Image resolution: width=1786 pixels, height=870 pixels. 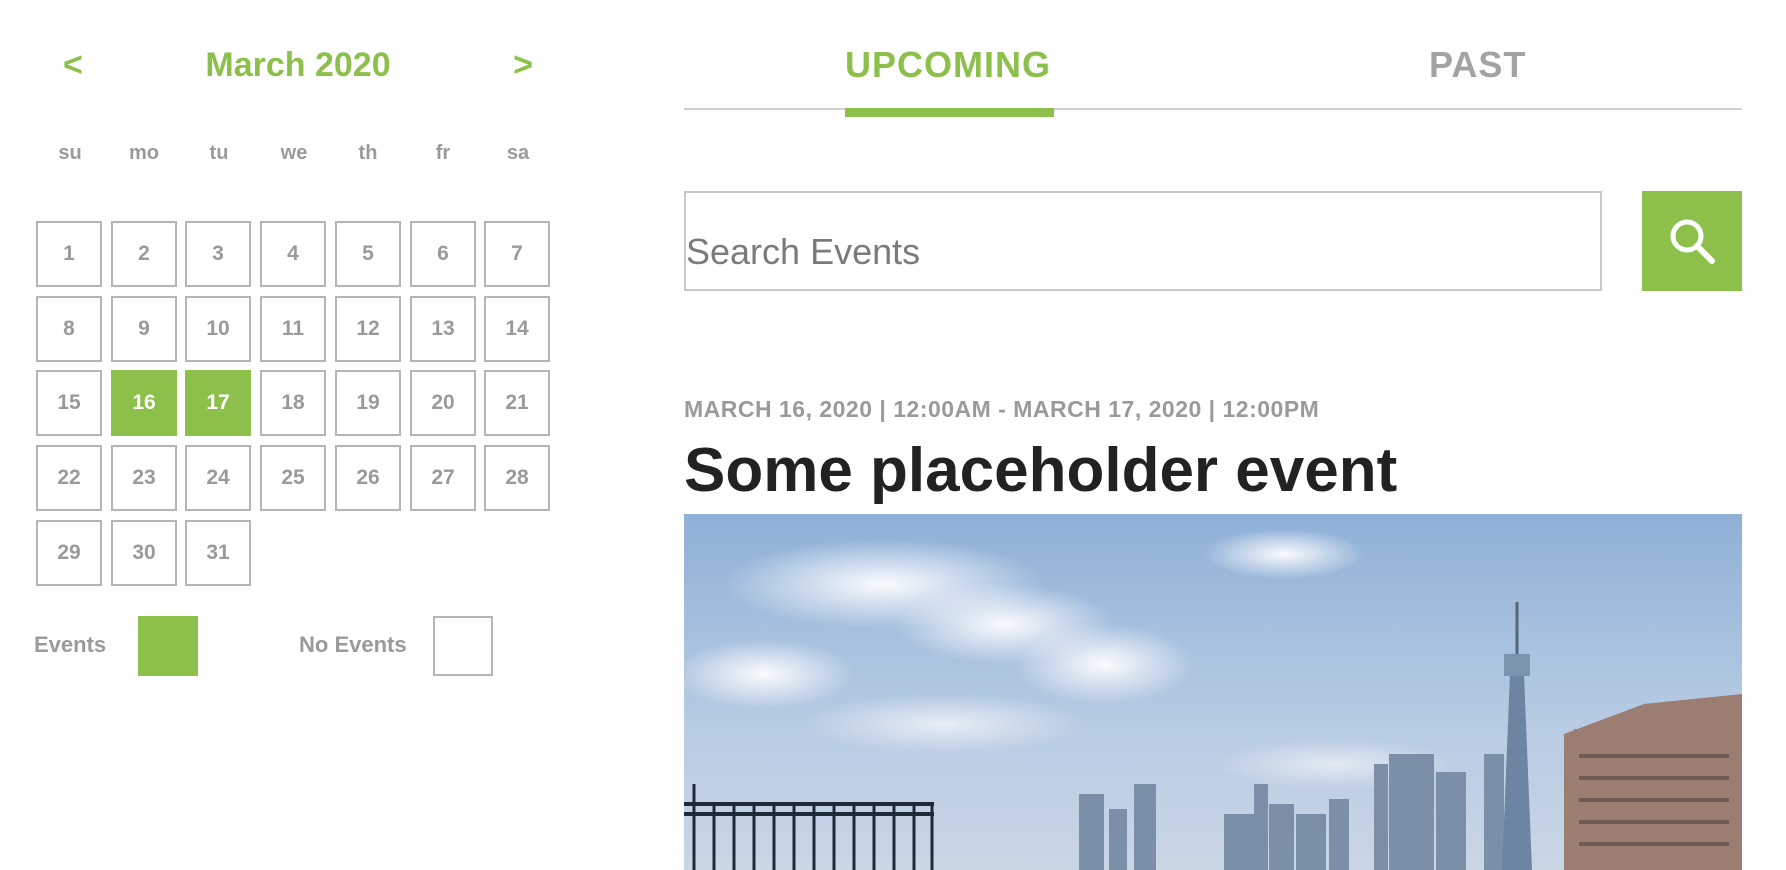 I want to click on calendar-day: 24, so click(x=218, y=478).